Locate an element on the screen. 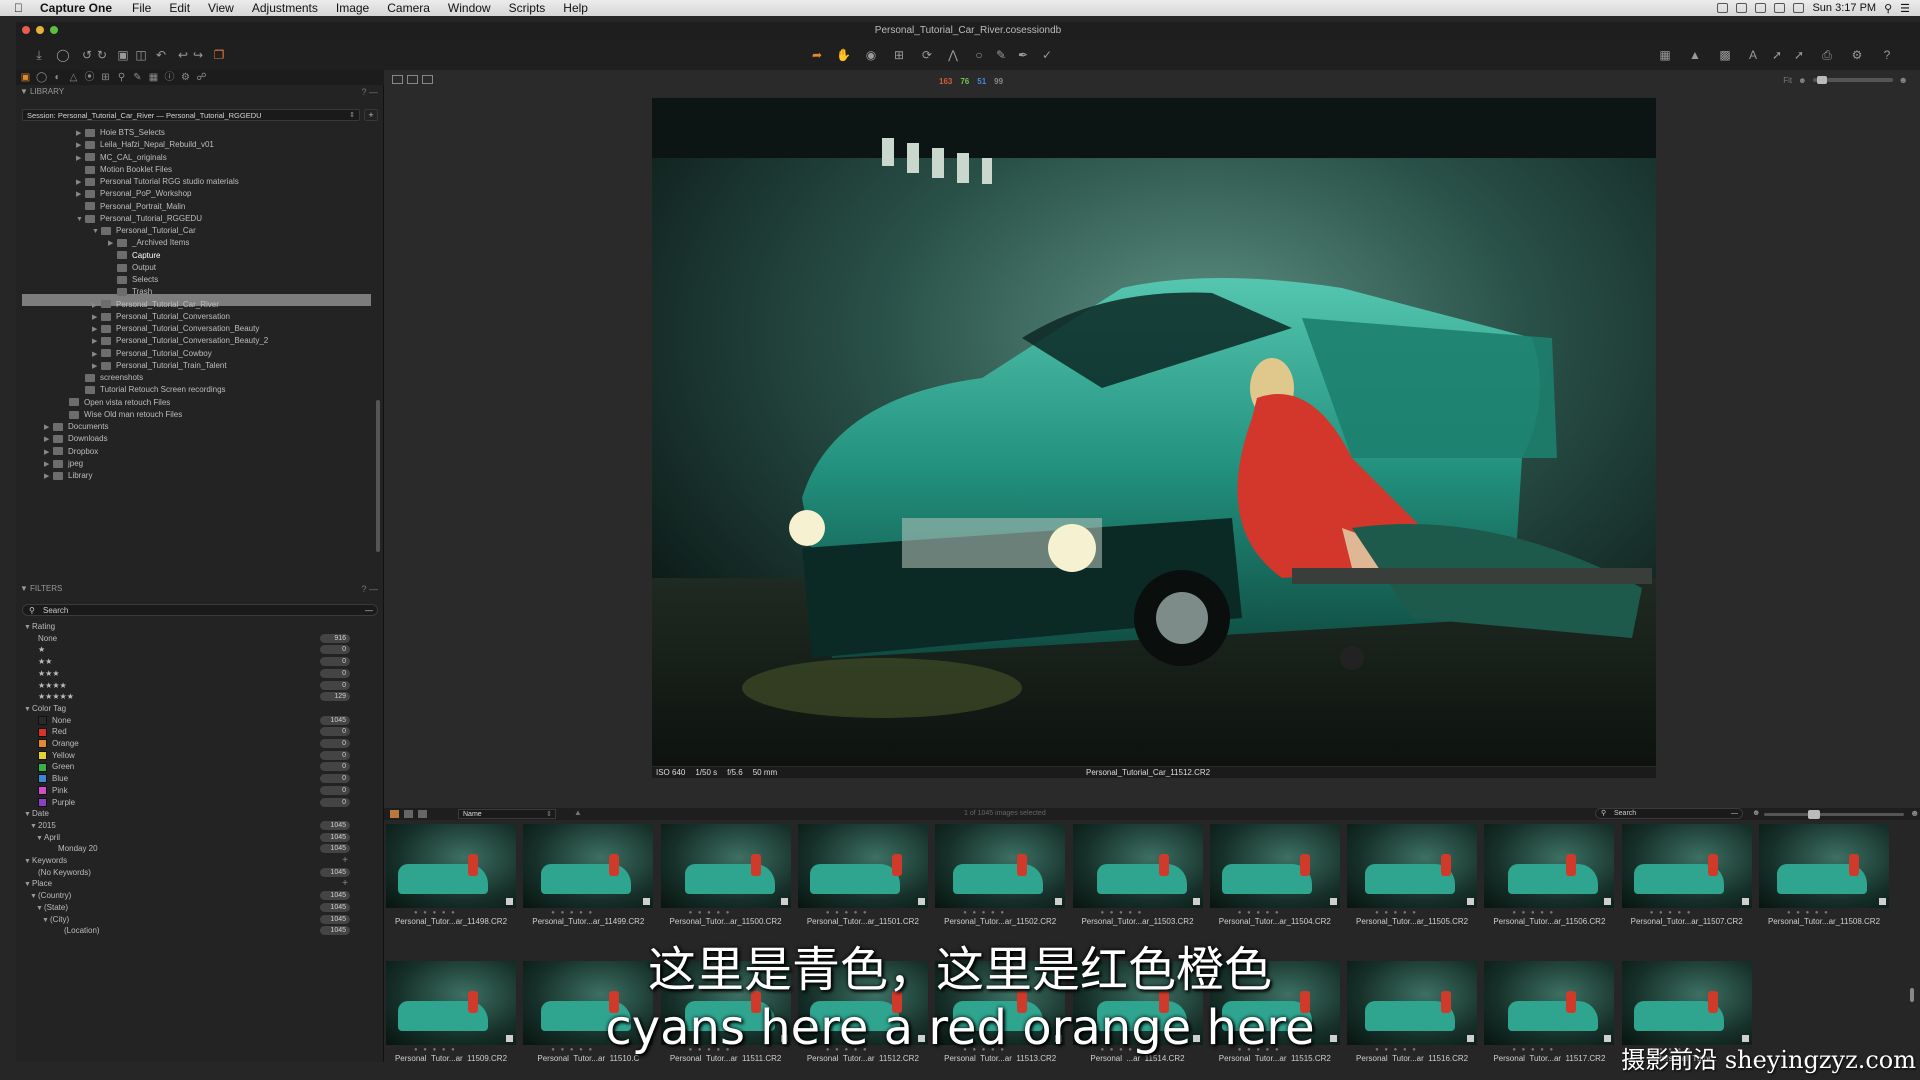  tree-item: Trash is located at coordinates (130, 292).